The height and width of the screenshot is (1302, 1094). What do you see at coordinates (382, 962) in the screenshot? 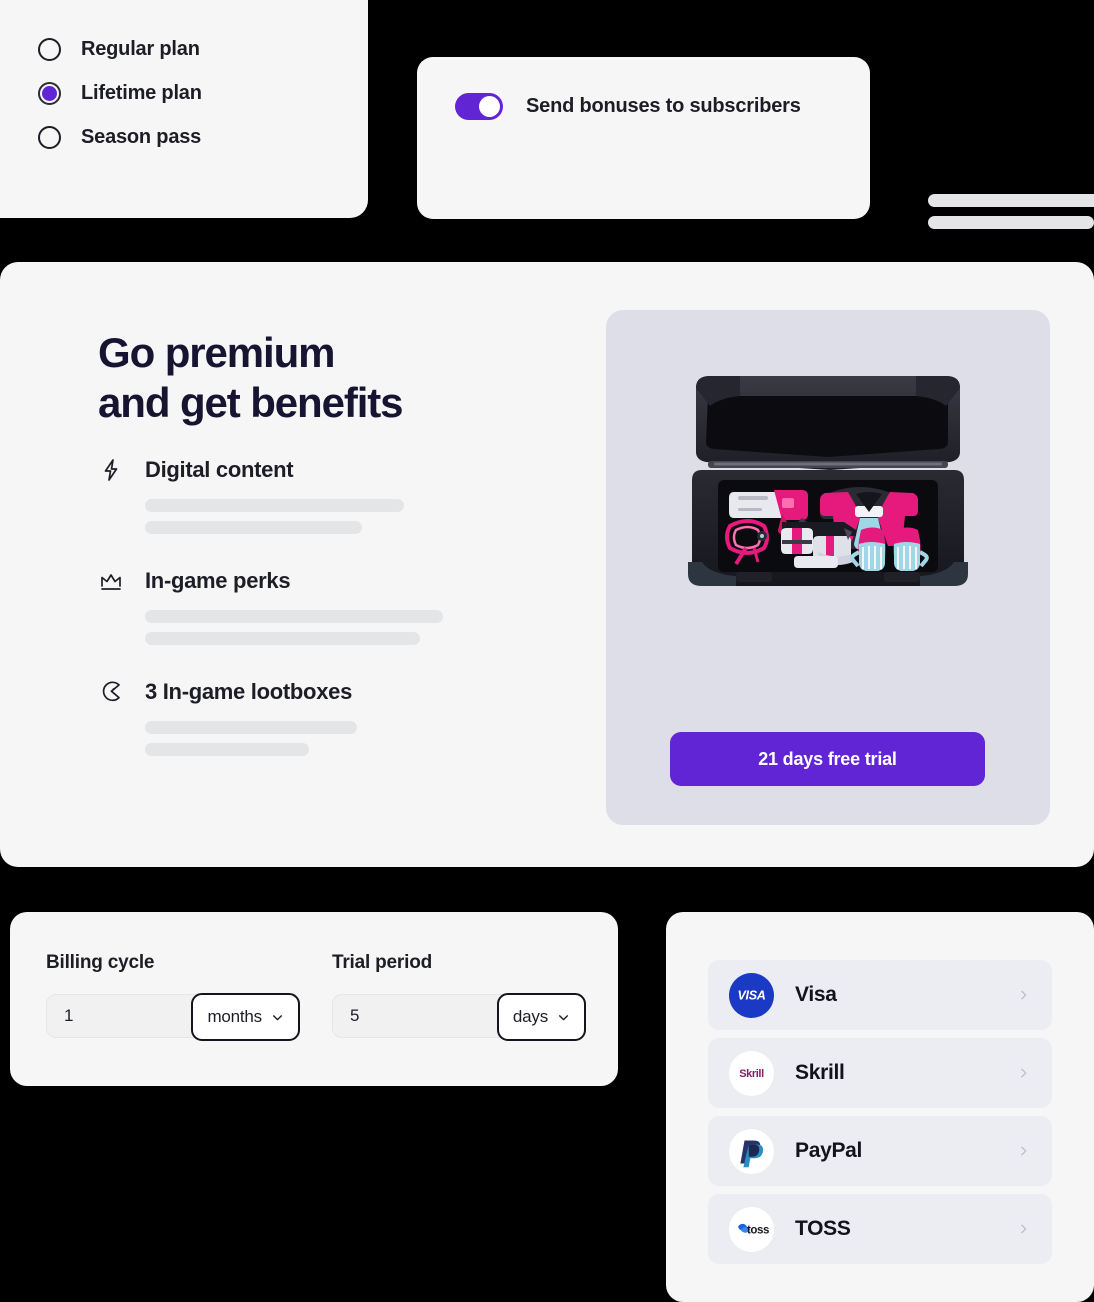
I see `trial-period-label: Trial period` at bounding box center [382, 962].